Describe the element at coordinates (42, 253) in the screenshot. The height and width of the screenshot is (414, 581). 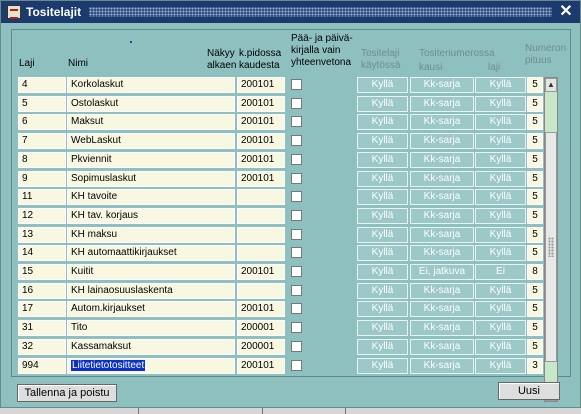
I see `cell-laji: 14` at that location.